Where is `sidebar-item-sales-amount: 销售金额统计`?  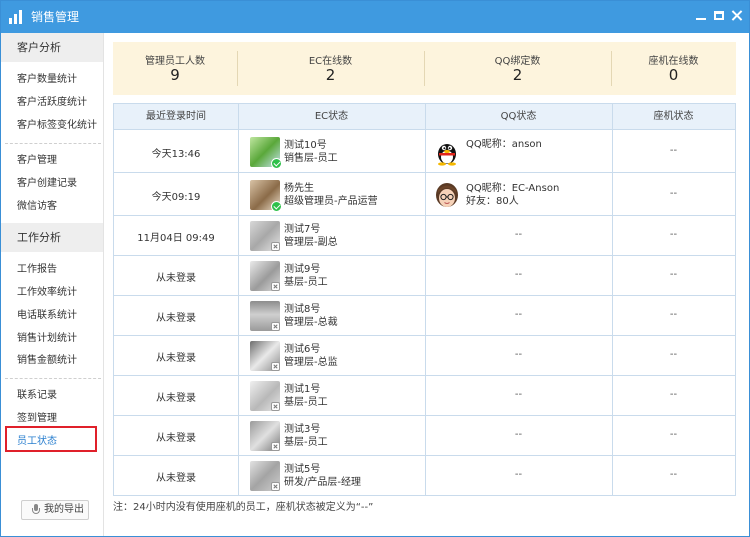
sidebar-item-sales-amount: 销售金额统计 is located at coordinates (47, 361).